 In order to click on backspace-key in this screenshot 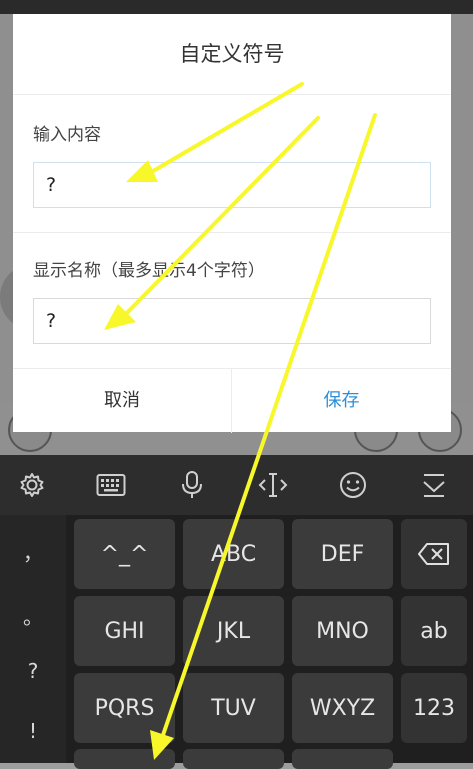, I will do `click(434, 554)`.